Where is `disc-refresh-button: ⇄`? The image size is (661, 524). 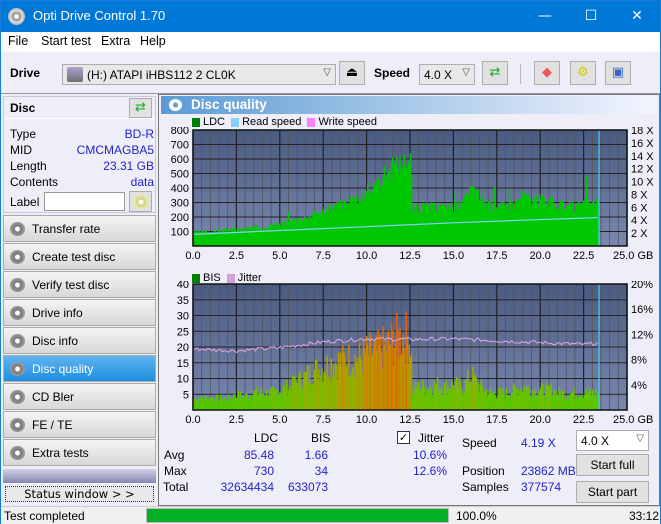 disc-refresh-button: ⇄ is located at coordinates (140, 108).